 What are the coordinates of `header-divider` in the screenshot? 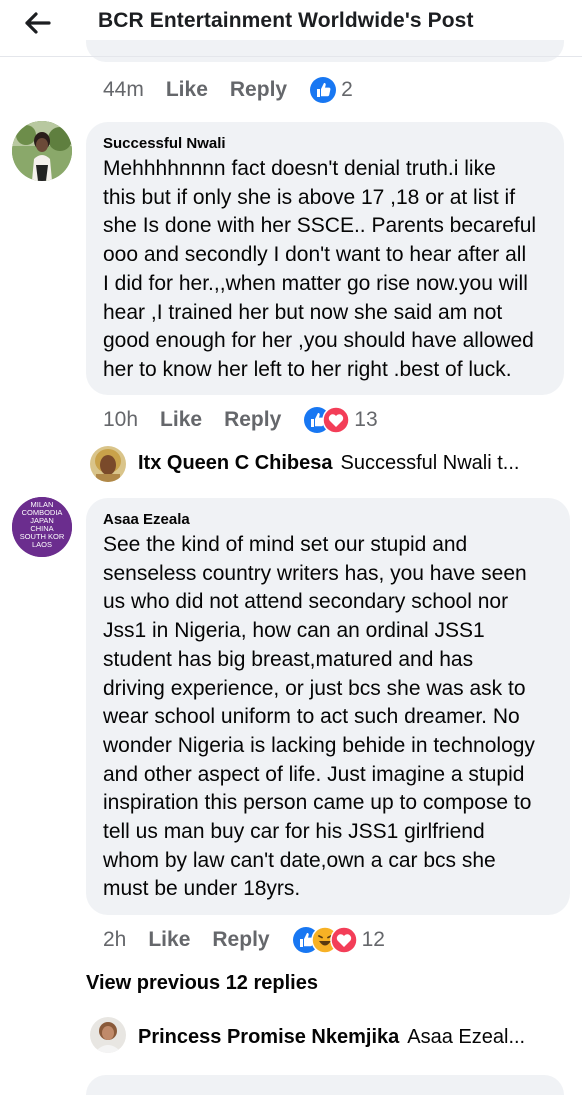 It's located at (291, 56).